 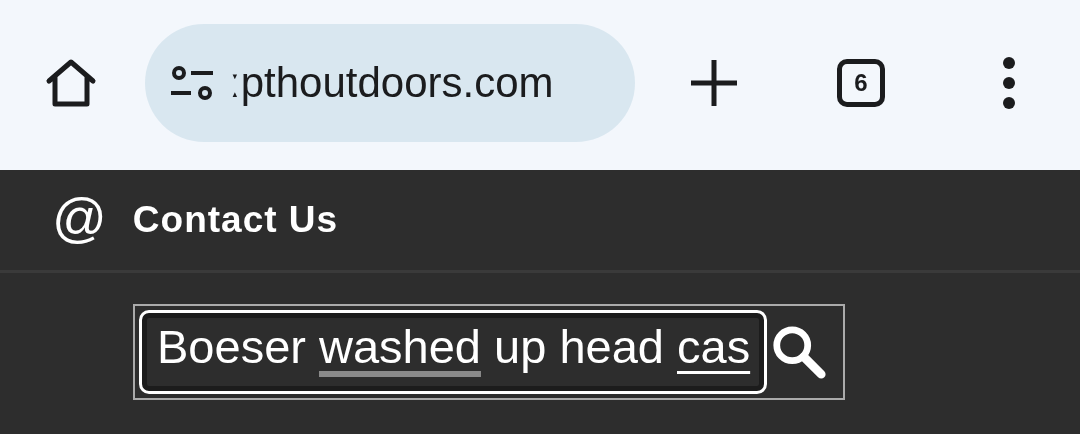 I want to click on site-settings-icon, so click(x=192, y=83).